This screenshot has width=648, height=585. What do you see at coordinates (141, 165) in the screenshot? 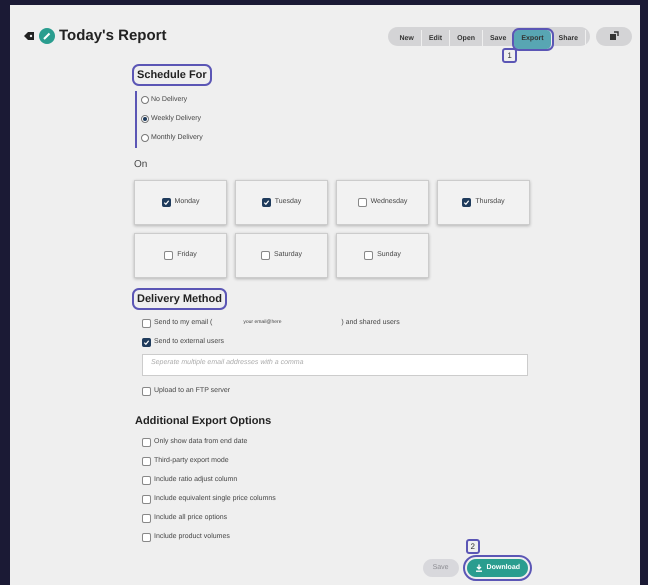
I see `on-label: On` at bounding box center [141, 165].